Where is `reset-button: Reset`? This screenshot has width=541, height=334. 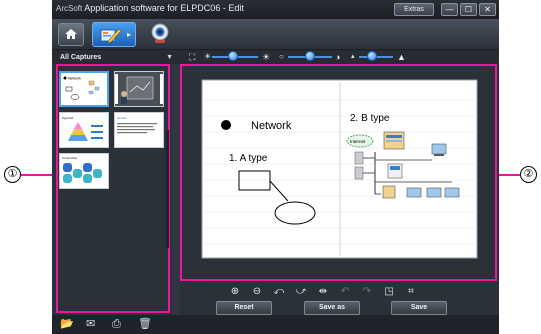 reset-button: Reset is located at coordinates (244, 308).